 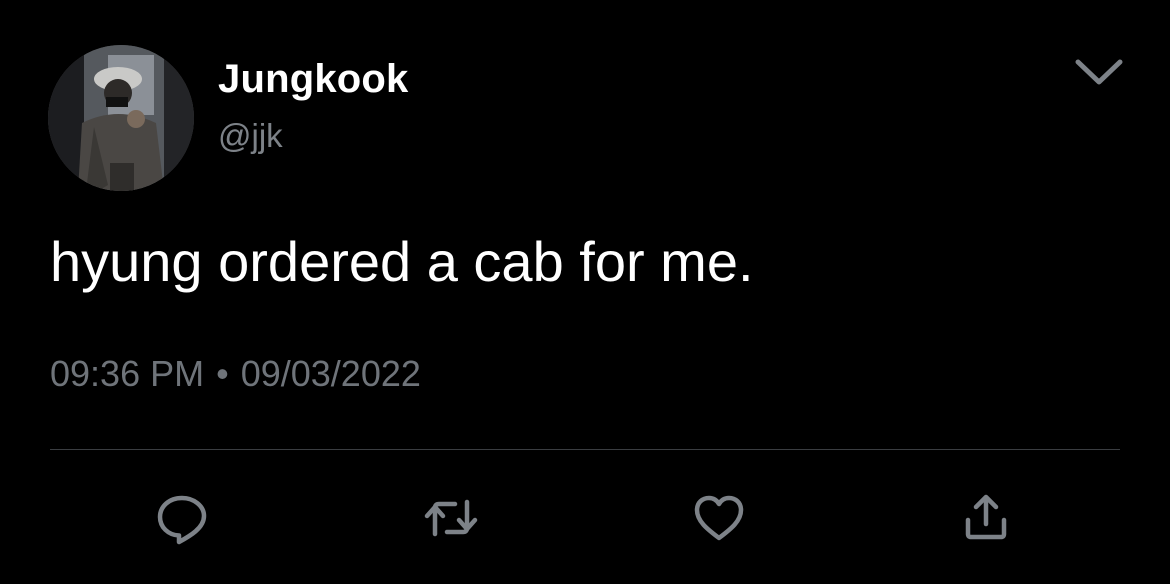 I want to click on share-button, so click(x=986, y=518).